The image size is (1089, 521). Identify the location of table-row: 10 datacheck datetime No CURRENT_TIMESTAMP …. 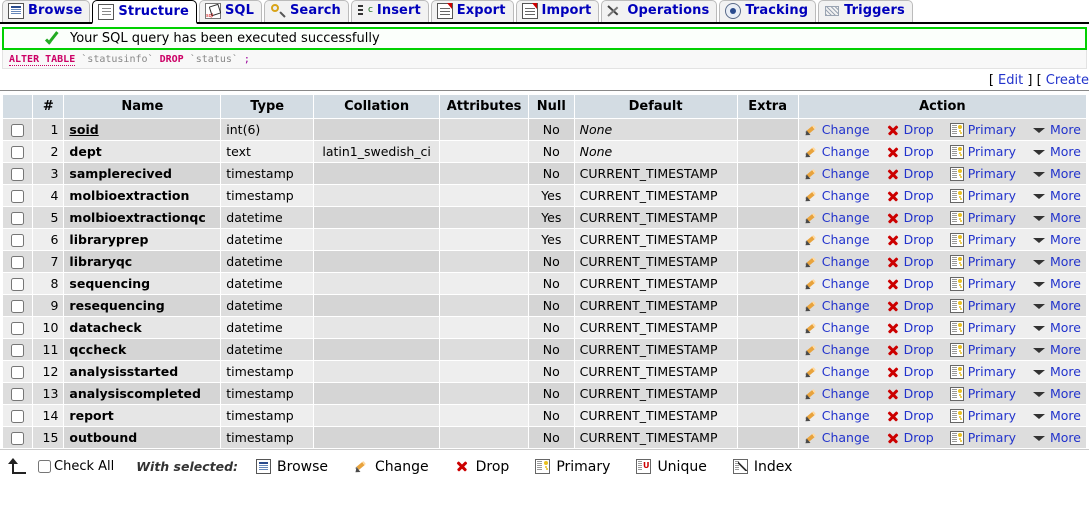
(544, 327).